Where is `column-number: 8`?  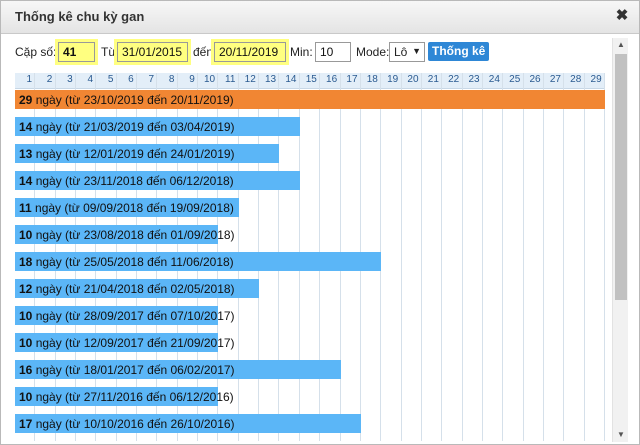 column-number: 8 is located at coordinates (171, 79).